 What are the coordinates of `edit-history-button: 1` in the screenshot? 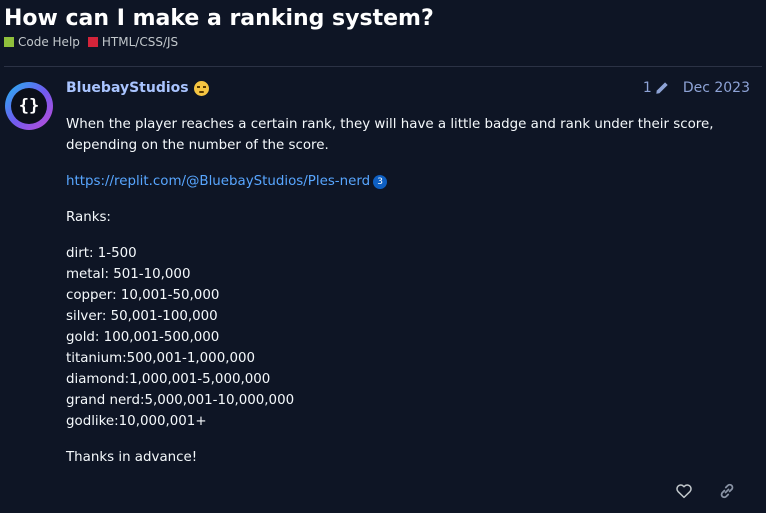 It's located at (656, 88).